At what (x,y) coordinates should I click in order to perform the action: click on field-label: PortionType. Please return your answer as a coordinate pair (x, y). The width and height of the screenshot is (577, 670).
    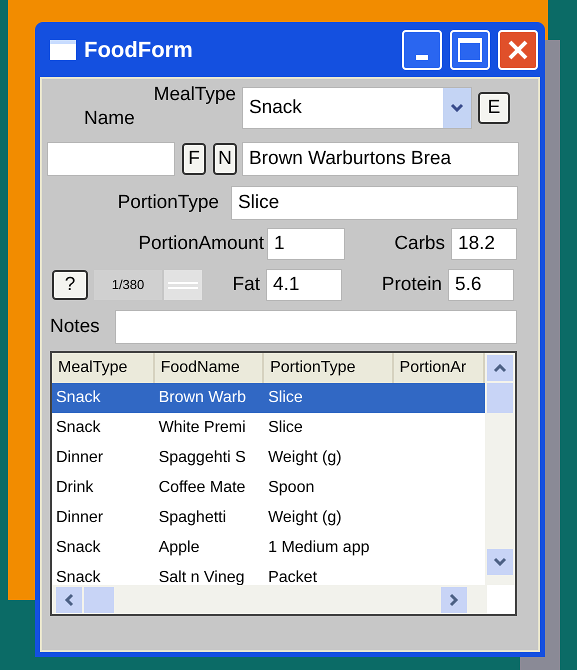
    Looking at the image, I should click on (167, 202).